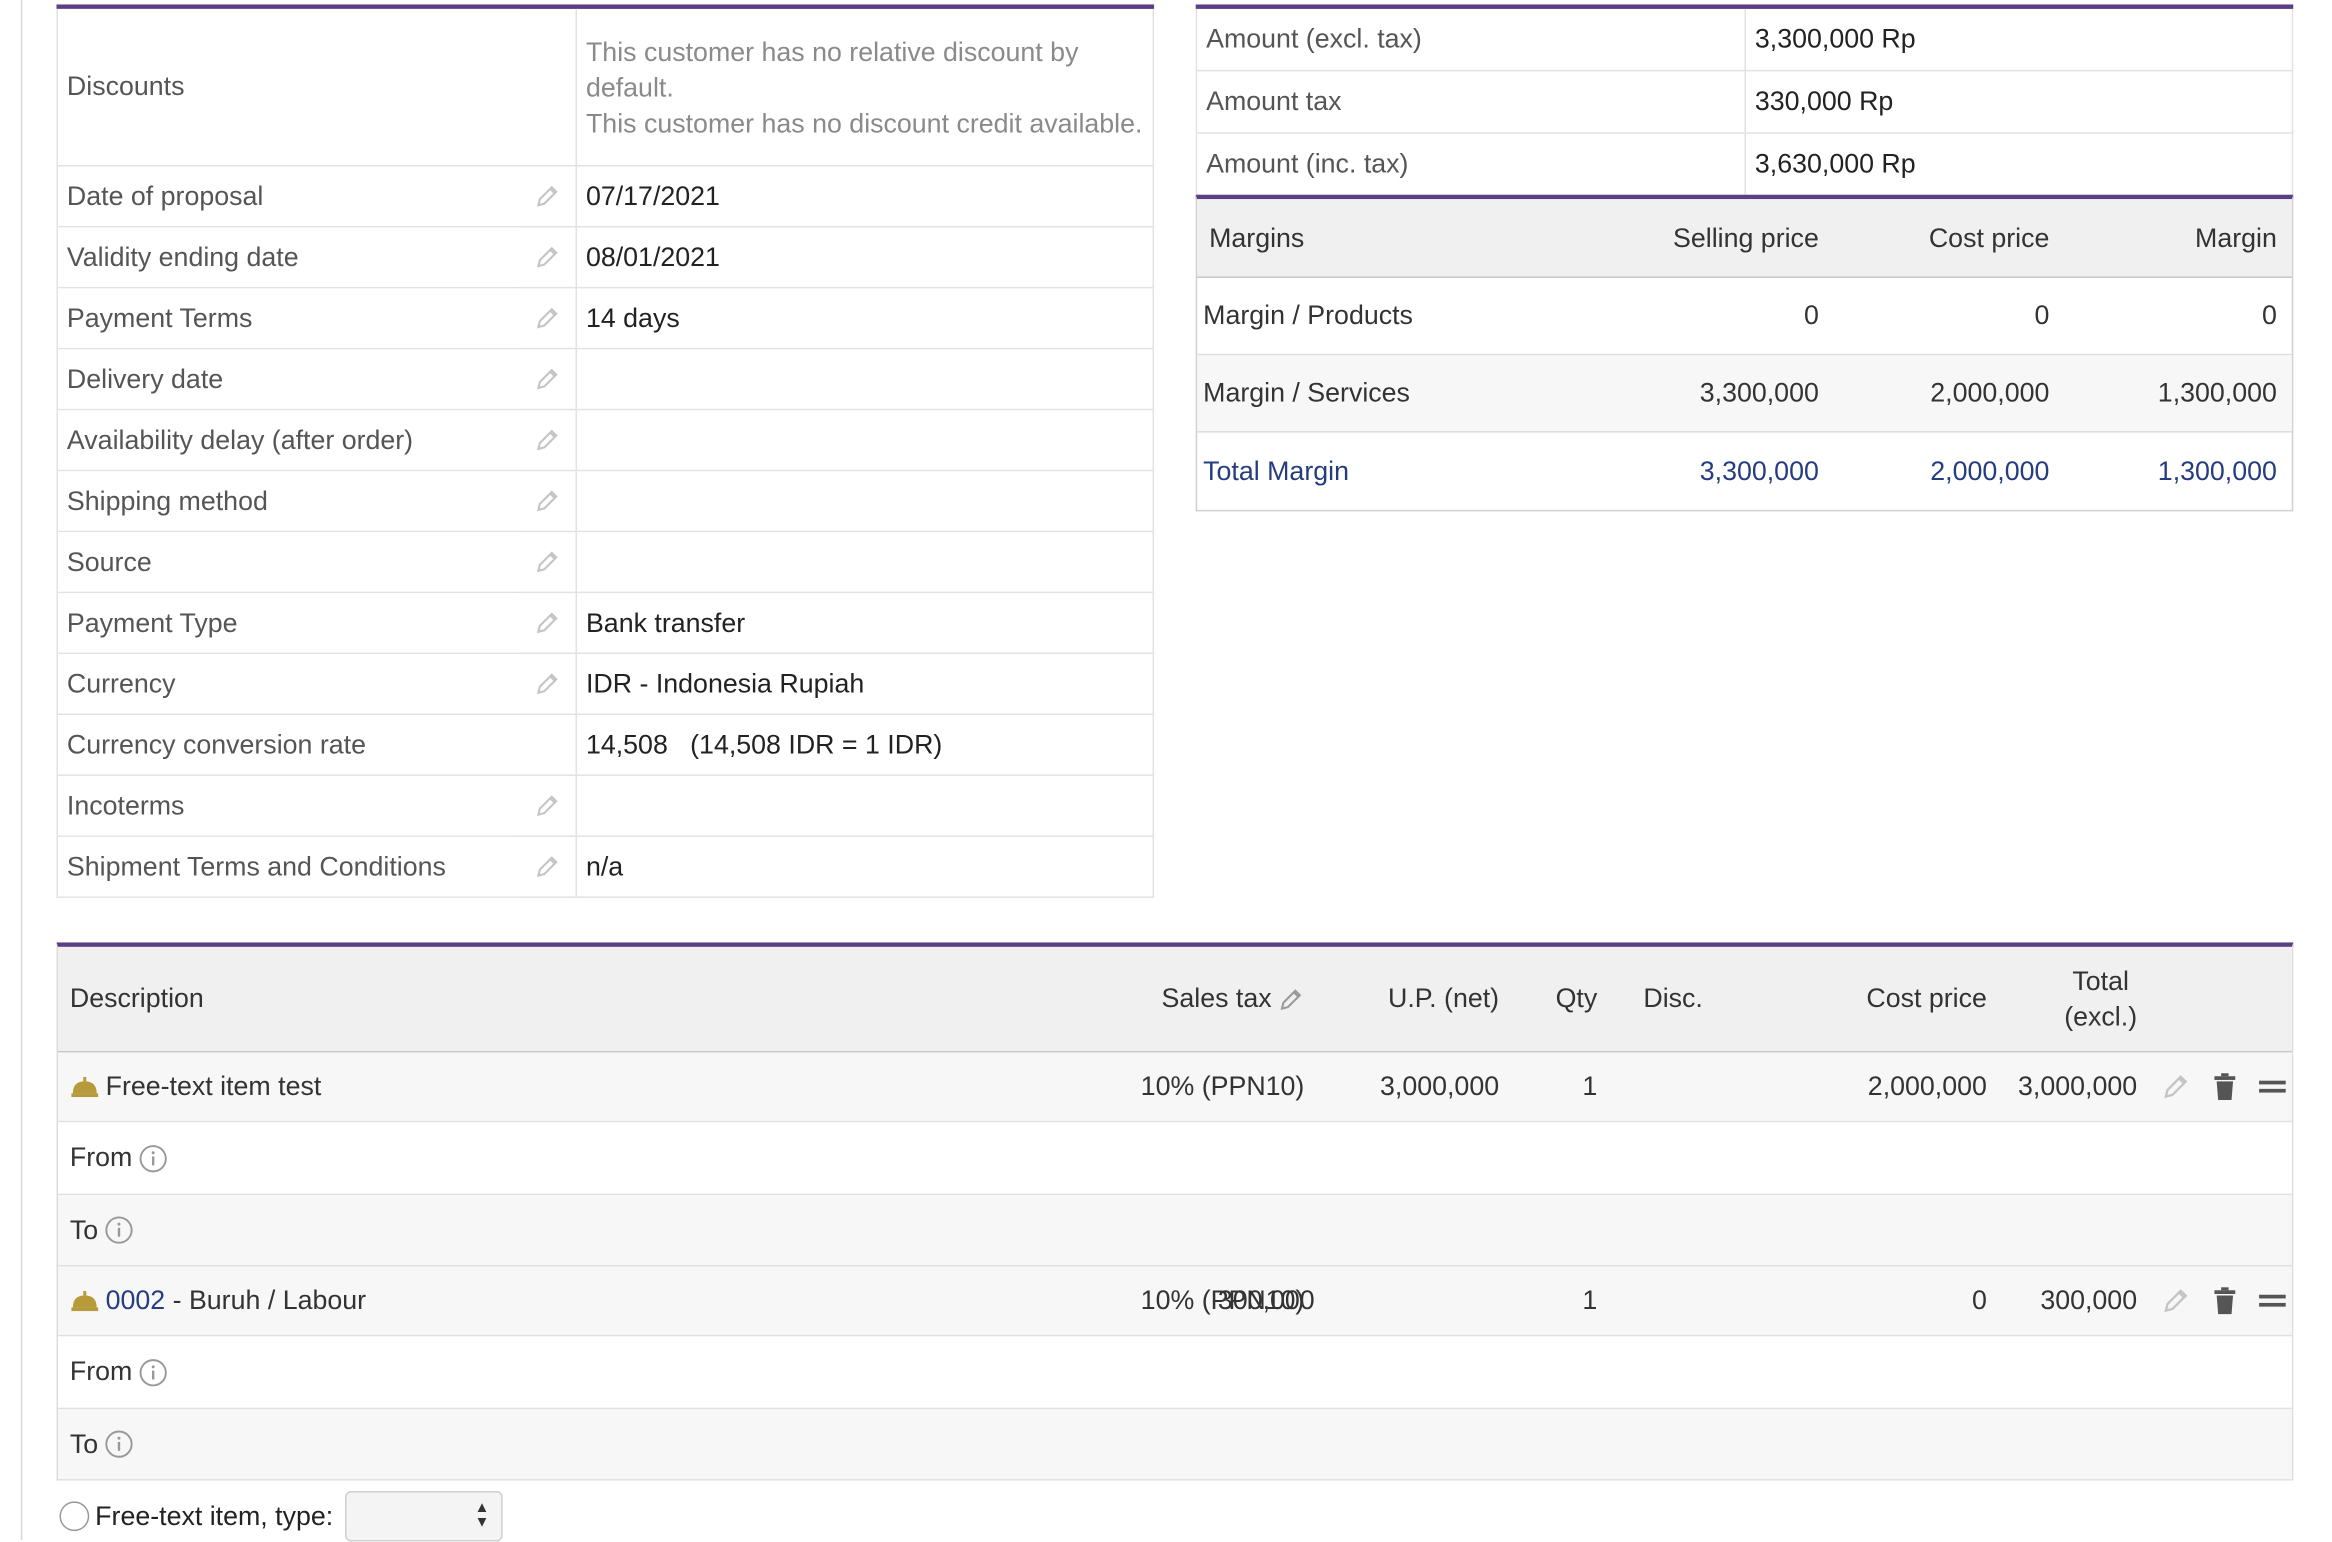  Describe the element at coordinates (1835, 38) in the screenshot. I see `amount-value: 3,300,000 Rp` at that location.